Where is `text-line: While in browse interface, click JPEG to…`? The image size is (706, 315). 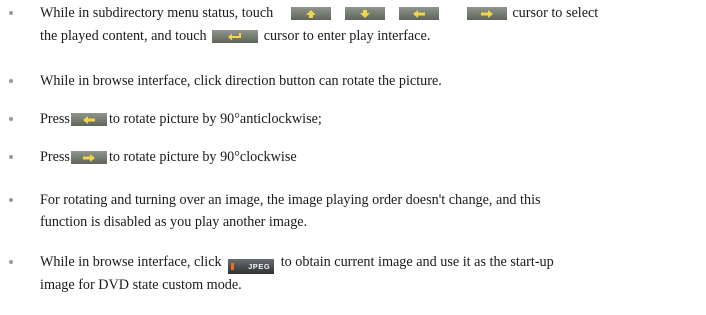
text-line: While in browse interface, click JPEG to… is located at coordinates (372, 263).